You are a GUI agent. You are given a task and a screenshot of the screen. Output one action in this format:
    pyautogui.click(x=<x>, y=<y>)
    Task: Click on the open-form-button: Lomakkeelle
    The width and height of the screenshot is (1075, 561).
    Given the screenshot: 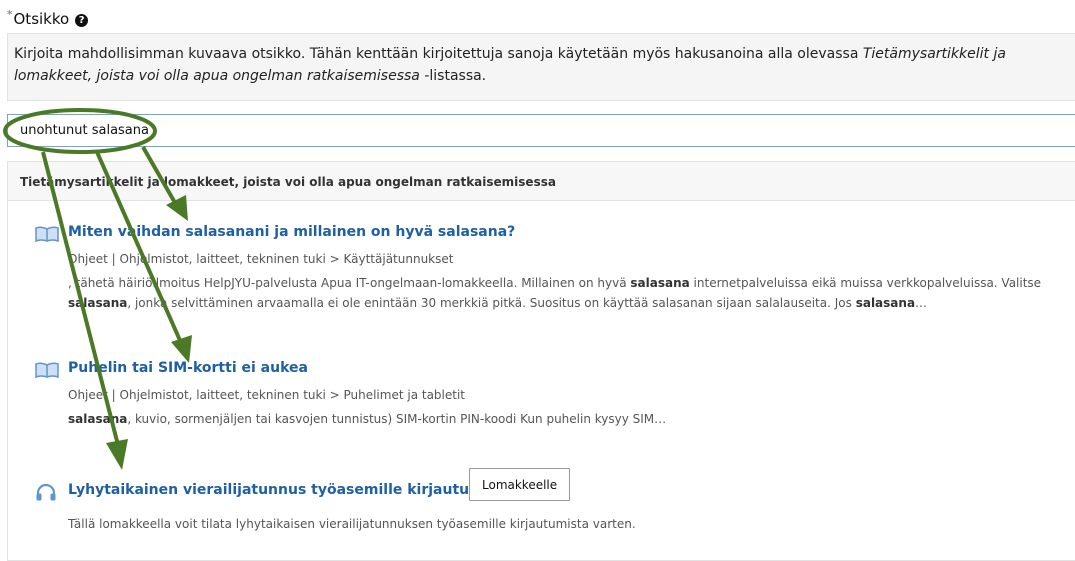 What is the action you would take?
    pyautogui.click(x=520, y=484)
    